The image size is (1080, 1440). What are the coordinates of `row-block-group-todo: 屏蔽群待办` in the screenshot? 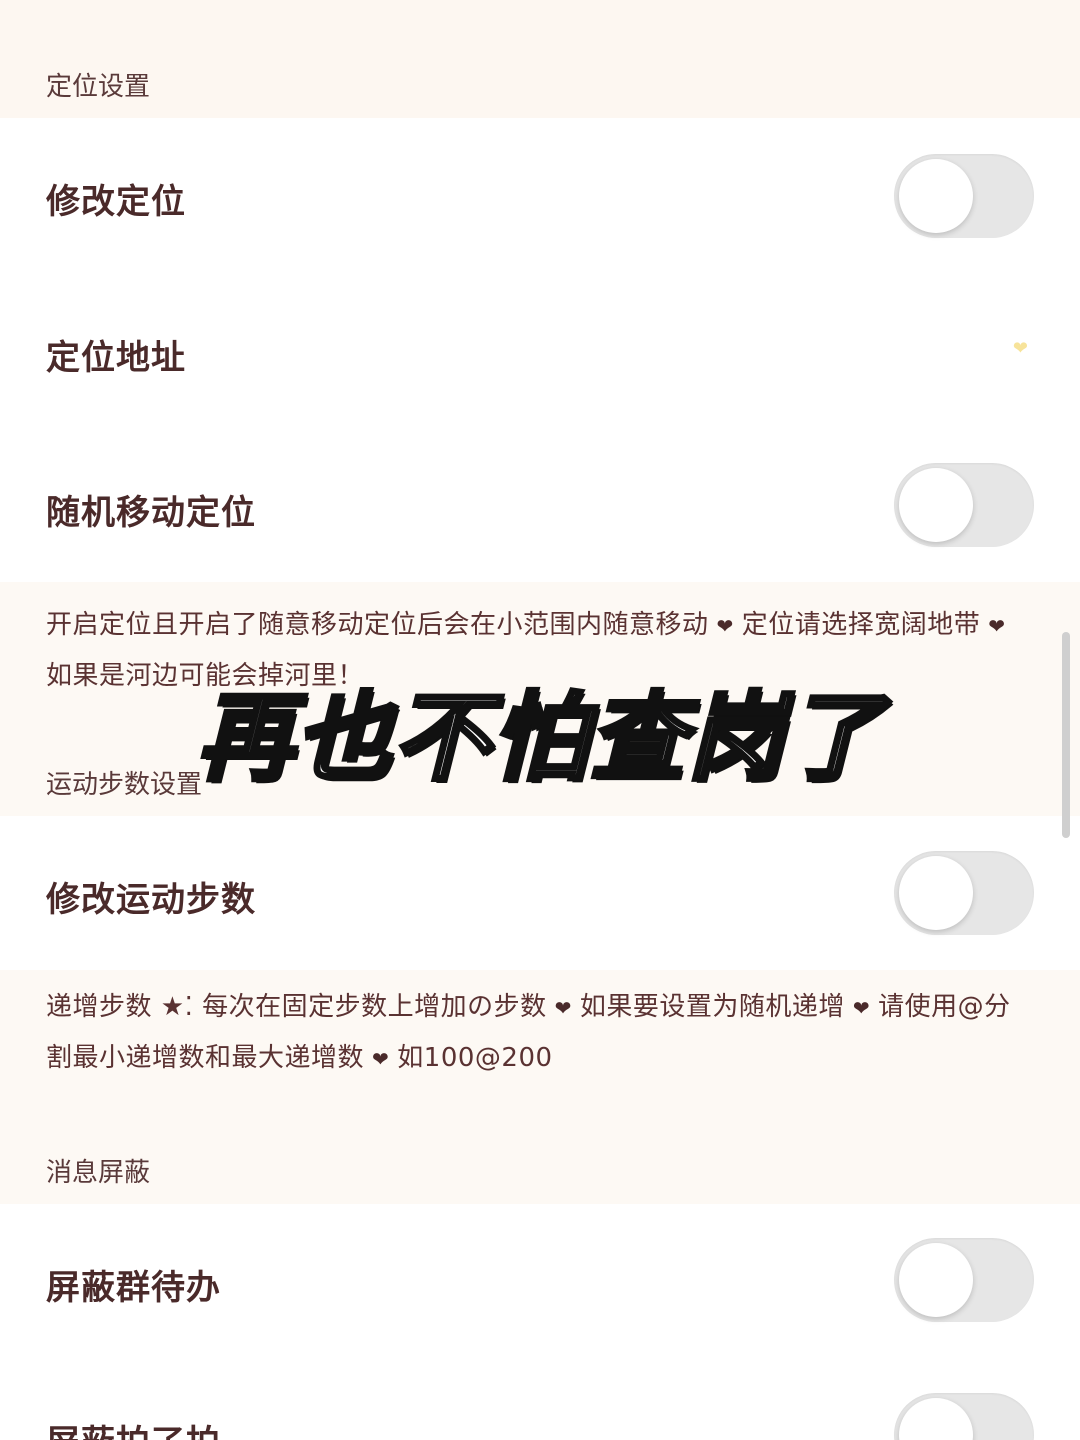 It's located at (540, 1281).